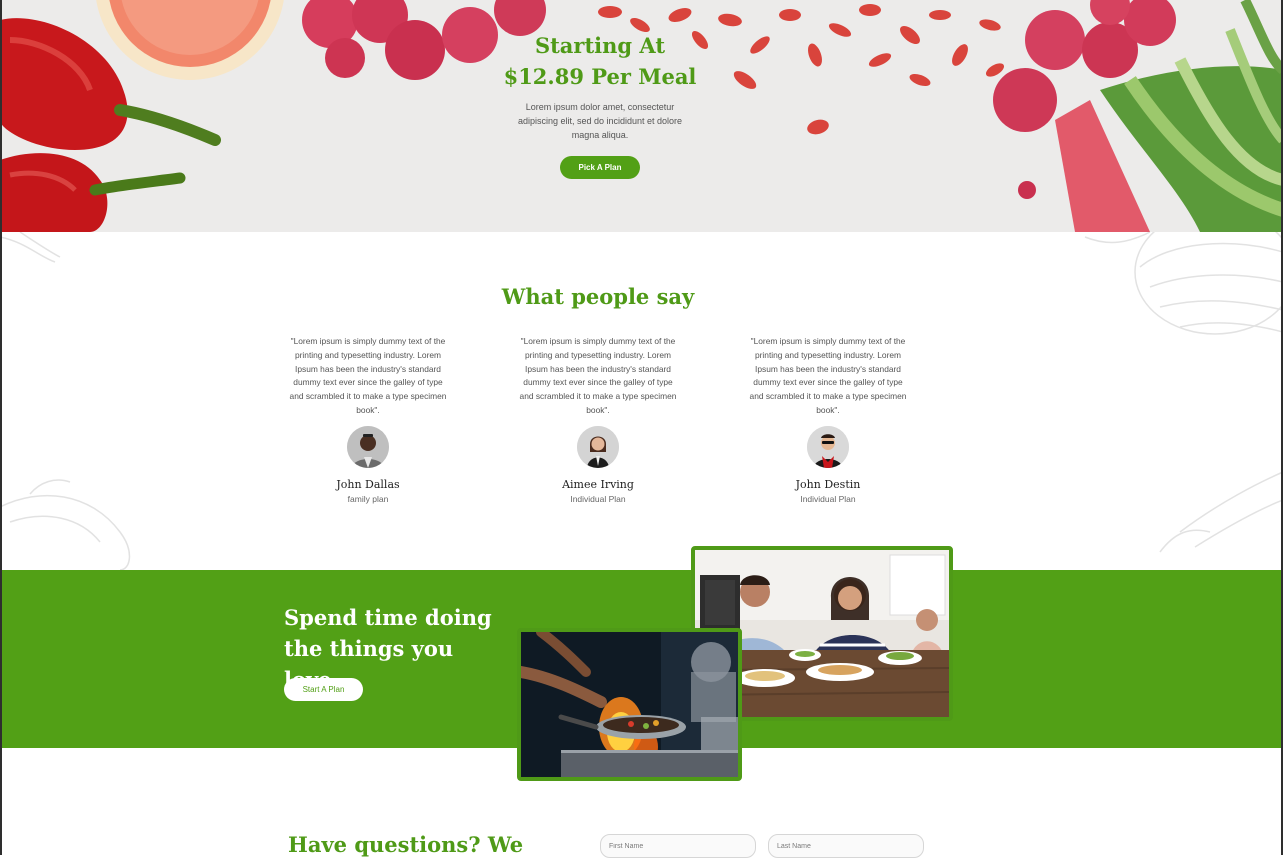 This screenshot has height=858, width=1283. What do you see at coordinates (629, 704) in the screenshot?
I see `chef-cooking-photo` at bounding box center [629, 704].